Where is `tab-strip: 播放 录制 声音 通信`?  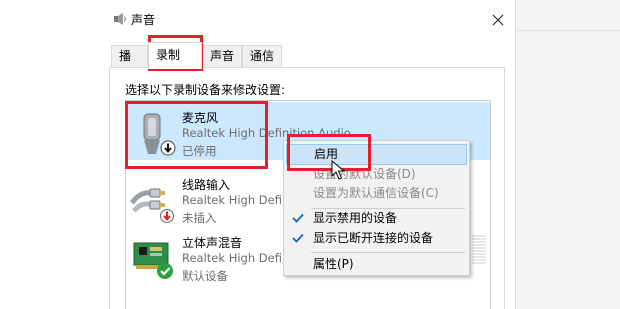
tab-strip: 播放 录制 声音 通信 is located at coordinates (312, 63).